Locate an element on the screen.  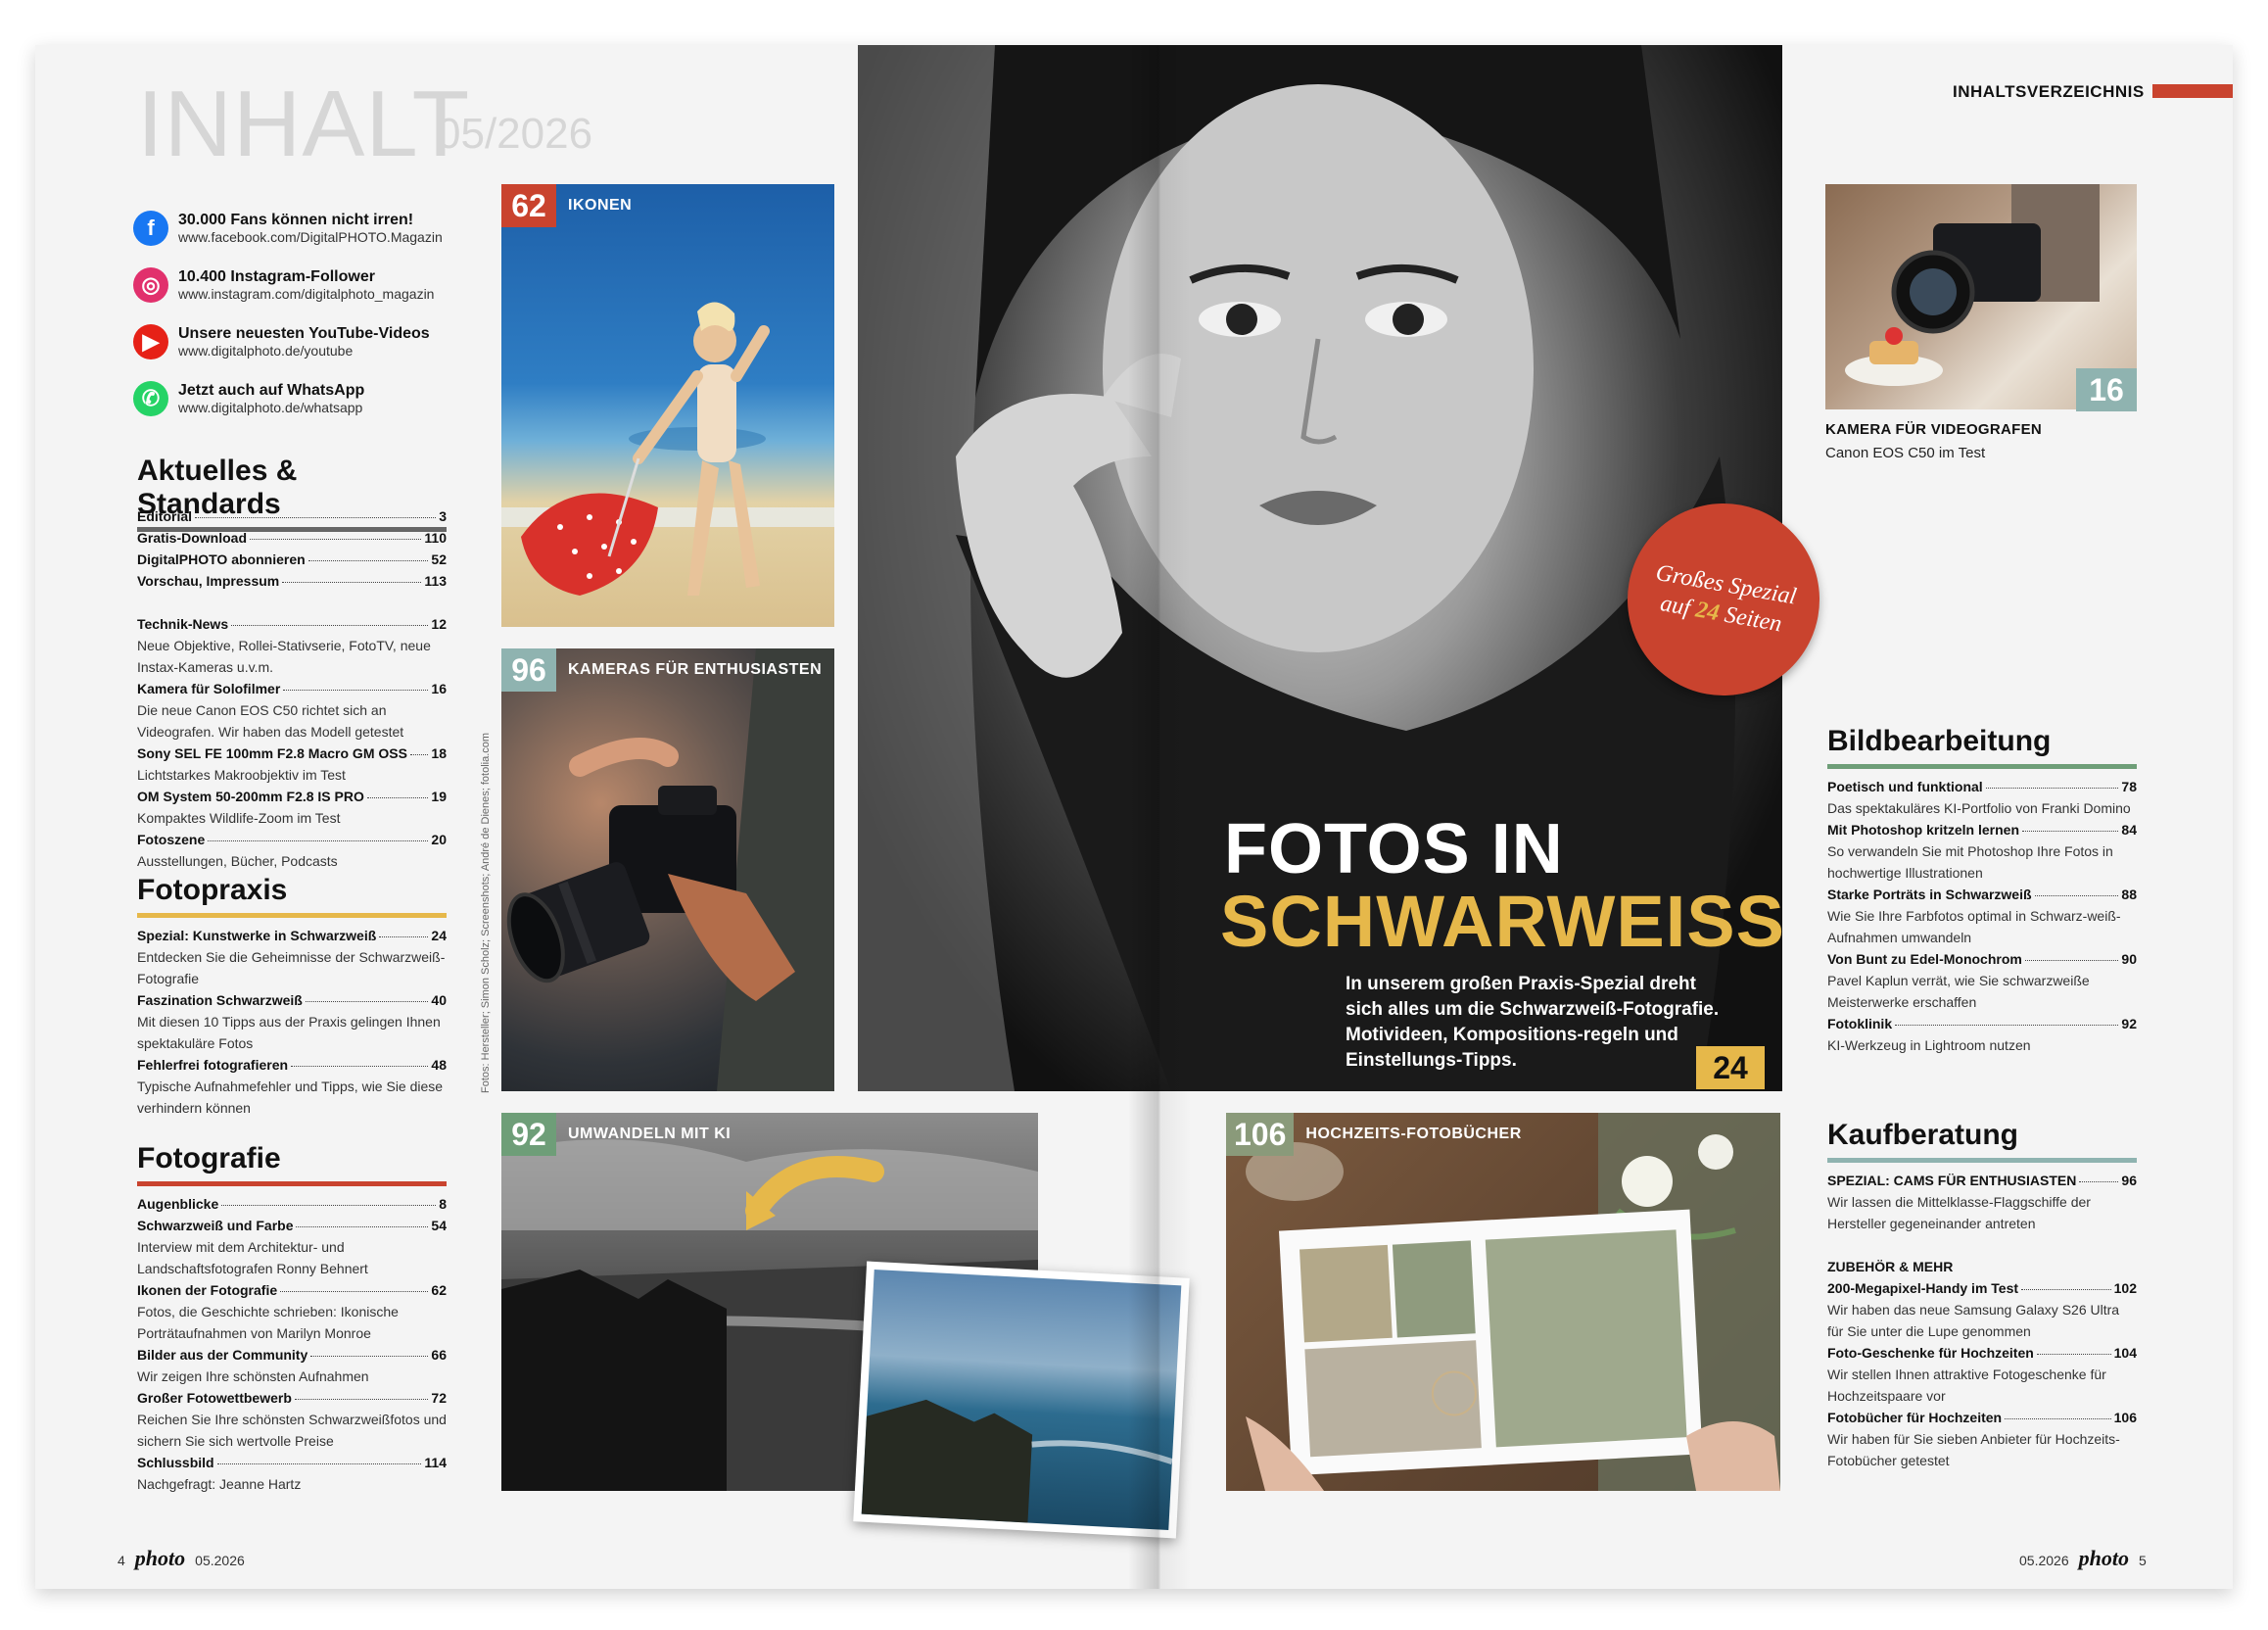
toc-entry: Augenblicke 8 is located at coordinates (292, 1204).